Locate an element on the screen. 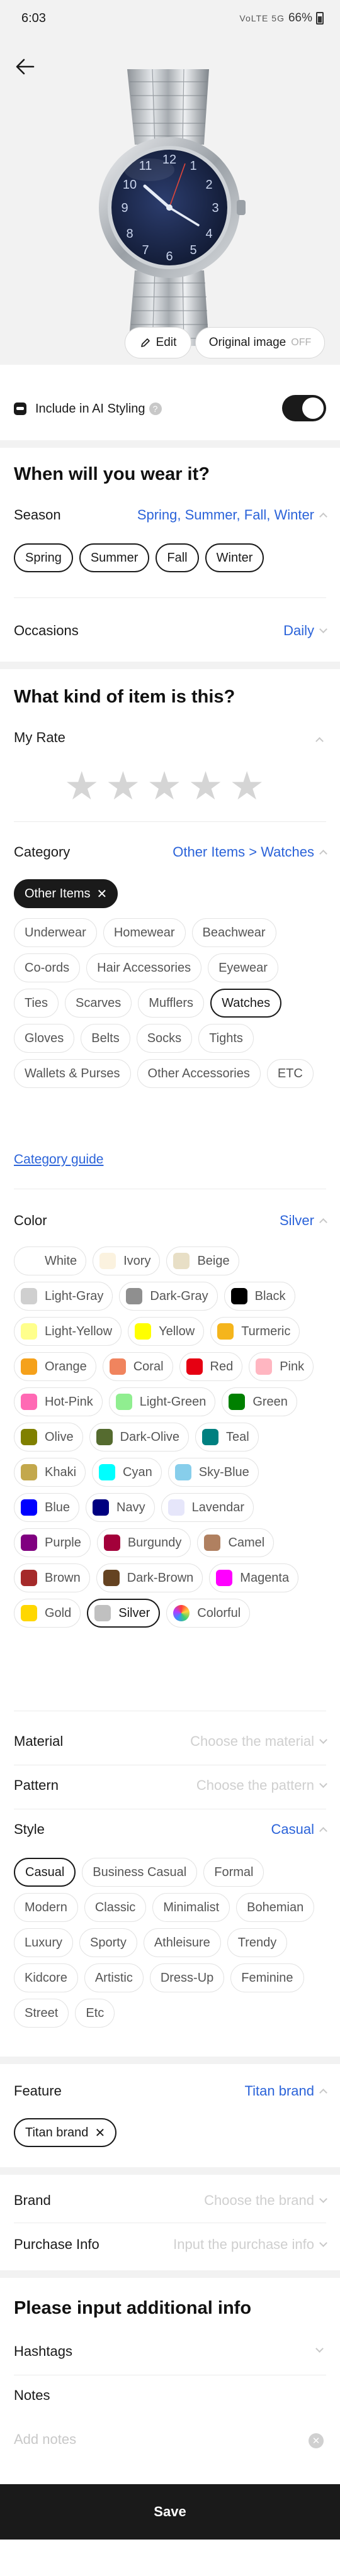  subcategory-chip-mufflers: Mufflers is located at coordinates (171, 1003).